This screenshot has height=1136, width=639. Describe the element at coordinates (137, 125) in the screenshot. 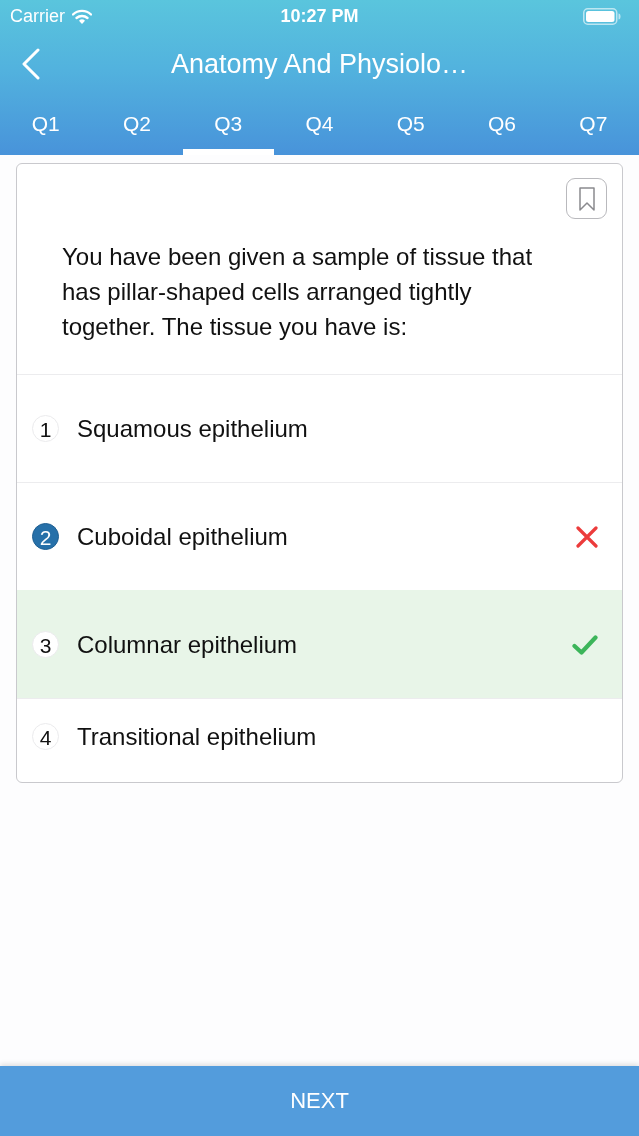

I see `question-tab: Q2` at that location.